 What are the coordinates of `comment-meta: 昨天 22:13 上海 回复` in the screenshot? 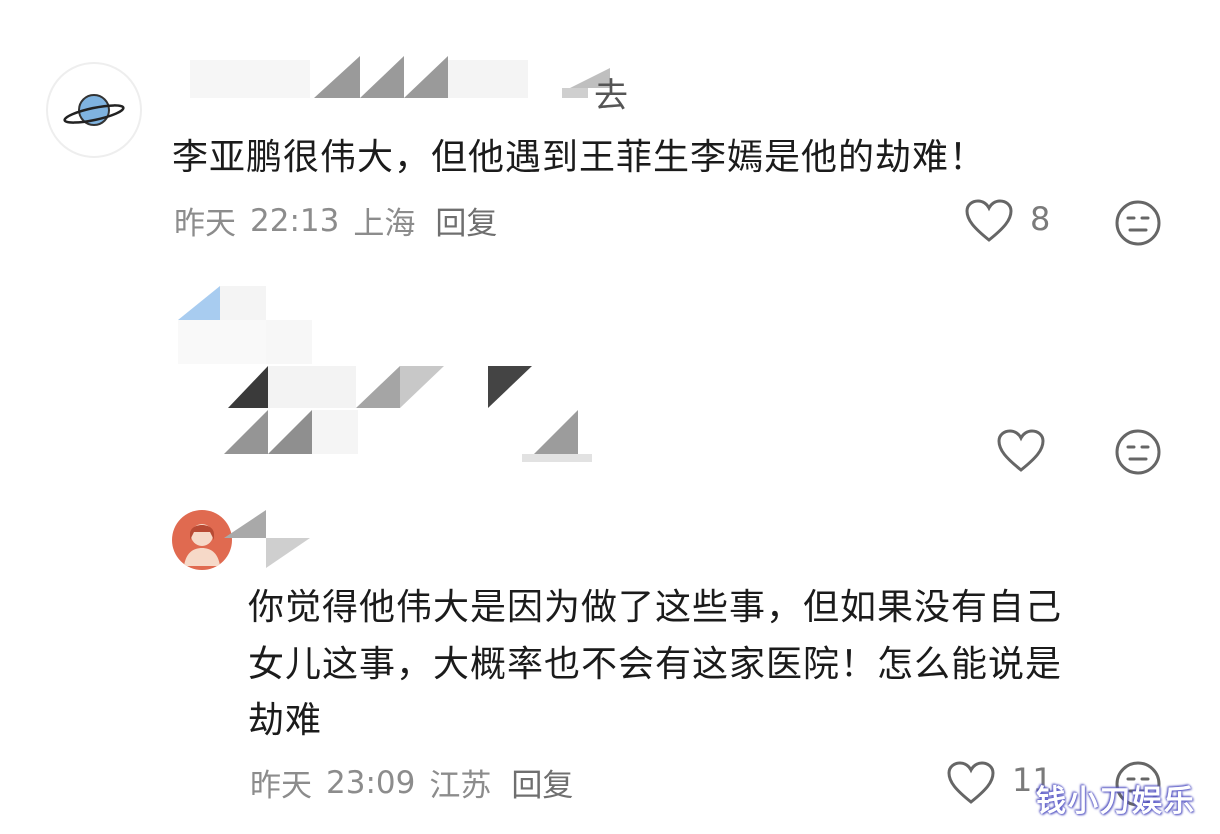 It's located at (335, 220).